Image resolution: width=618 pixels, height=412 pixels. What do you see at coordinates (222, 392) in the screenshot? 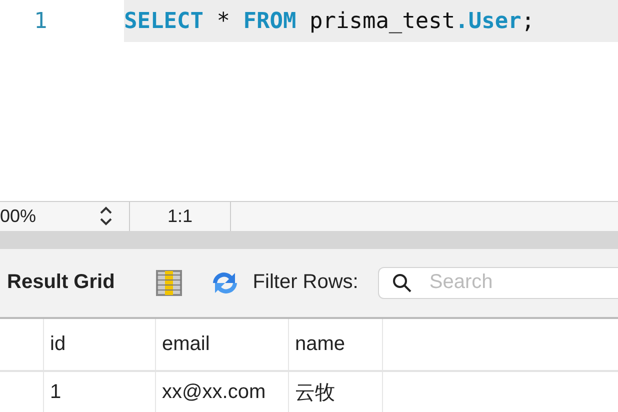
I see `table-cell: xx@xx.com` at bounding box center [222, 392].